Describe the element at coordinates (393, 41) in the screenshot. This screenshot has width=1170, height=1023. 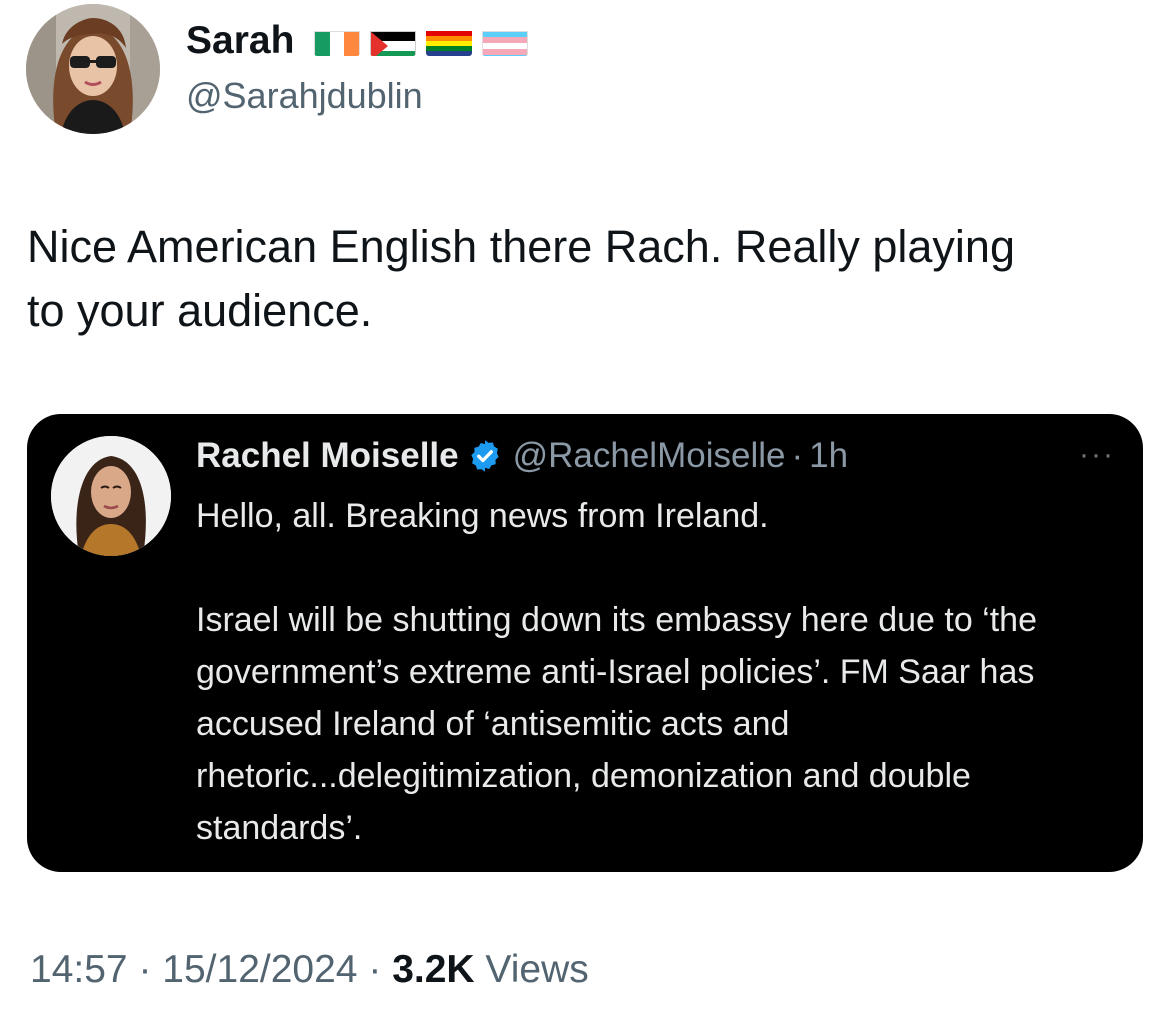
I see `palestine-flag-icon` at that location.